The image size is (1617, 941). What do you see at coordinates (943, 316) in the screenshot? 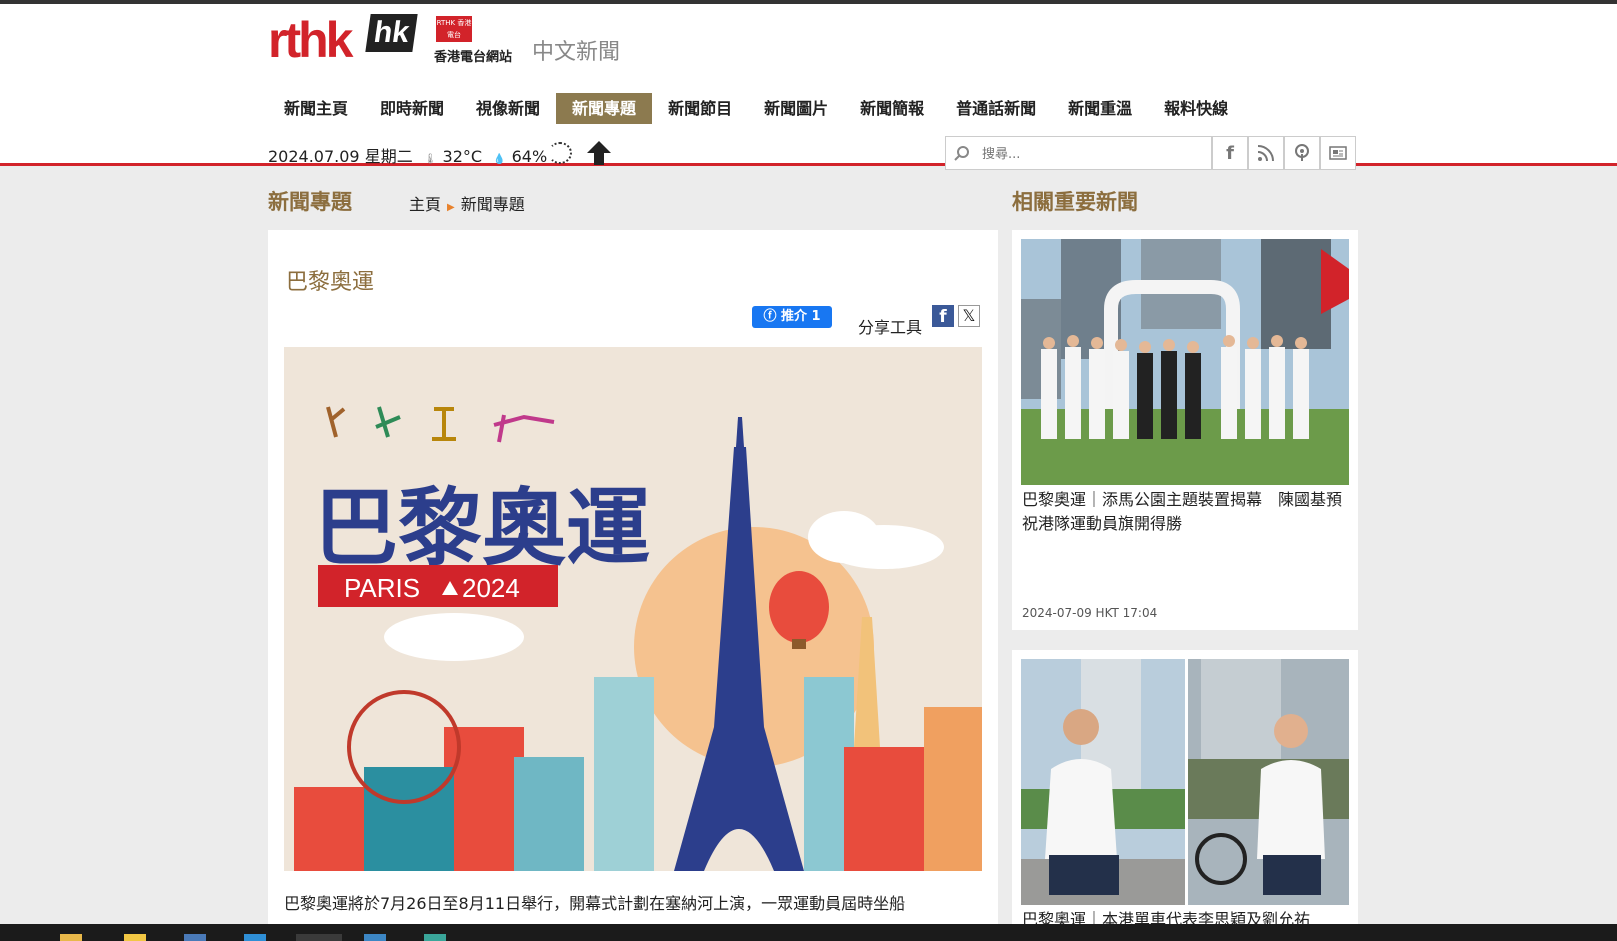
I see `share-facebook-icon: f` at bounding box center [943, 316].